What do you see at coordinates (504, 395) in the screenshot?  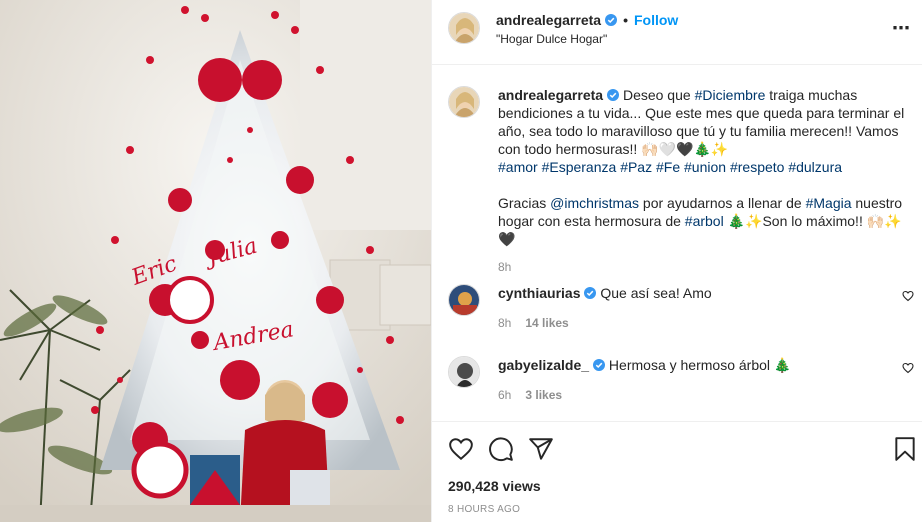 I see `comment-timestamp: 6h` at bounding box center [504, 395].